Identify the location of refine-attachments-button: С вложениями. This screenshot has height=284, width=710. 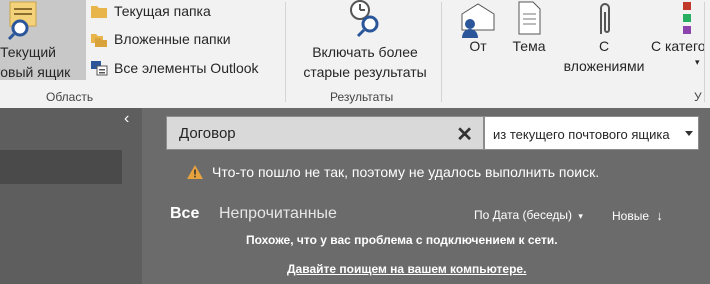
(604, 45).